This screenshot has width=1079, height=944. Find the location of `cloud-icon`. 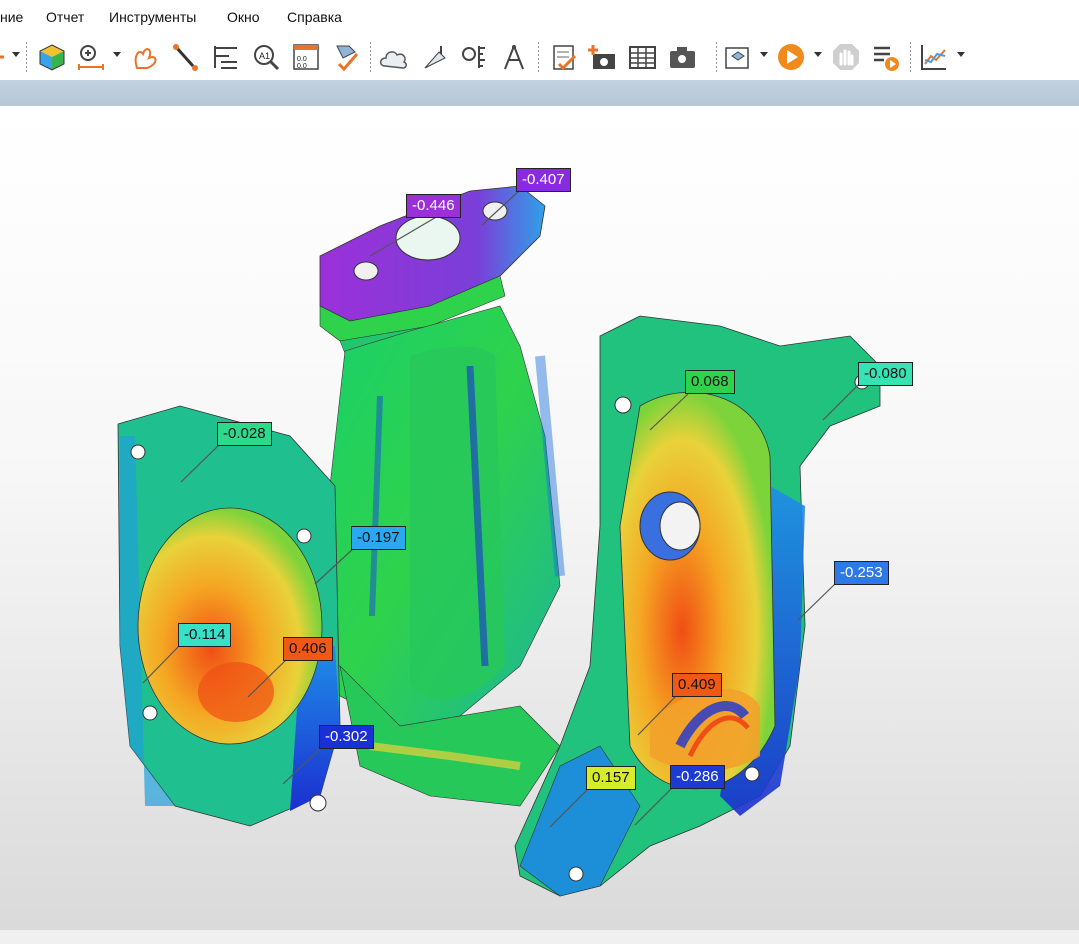

cloud-icon is located at coordinates (394, 57).